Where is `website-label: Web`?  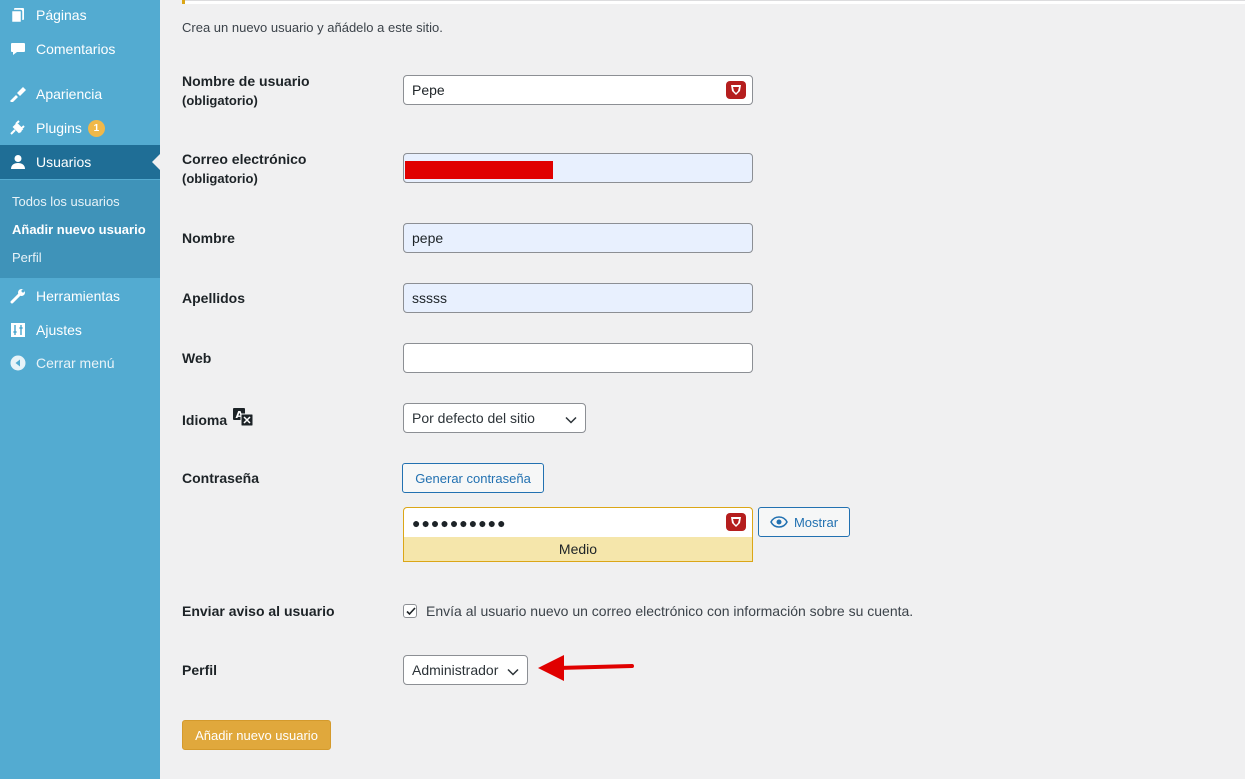 website-label: Web is located at coordinates (197, 358).